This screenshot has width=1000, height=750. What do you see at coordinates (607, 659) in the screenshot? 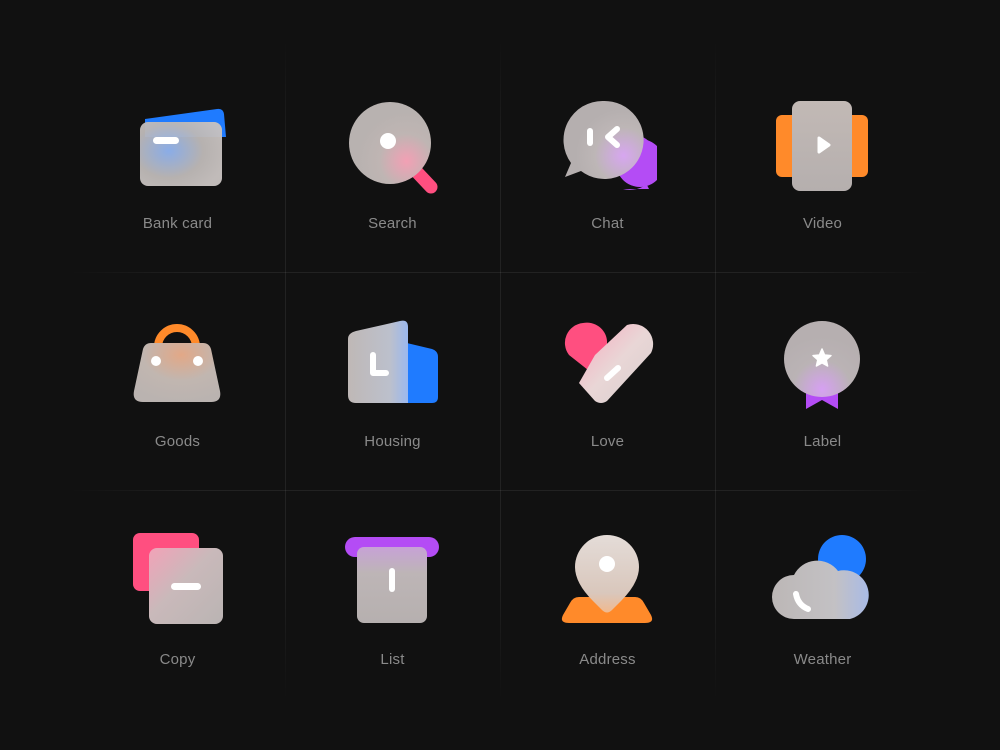
I see `icon-label: Address` at bounding box center [607, 659].